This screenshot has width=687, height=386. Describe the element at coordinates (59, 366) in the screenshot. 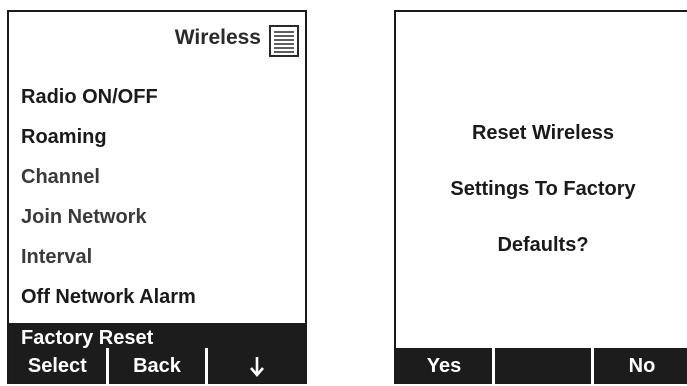

I see `select-button: Select` at that location.